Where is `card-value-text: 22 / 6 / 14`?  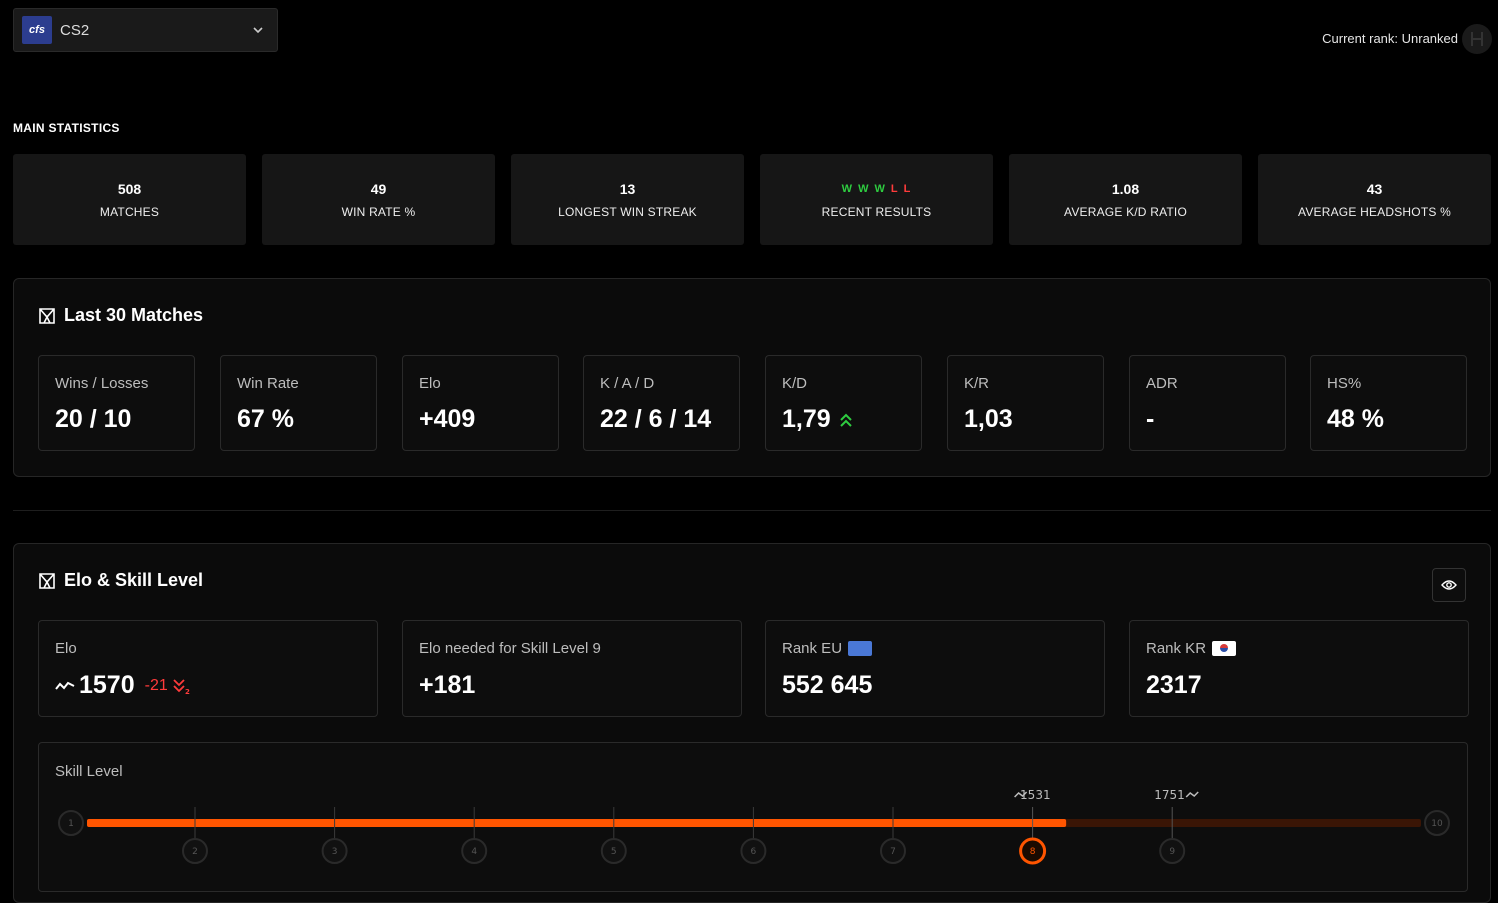 card-value-text: 22 / 6 / 14 is located at coordinates (656, 419).